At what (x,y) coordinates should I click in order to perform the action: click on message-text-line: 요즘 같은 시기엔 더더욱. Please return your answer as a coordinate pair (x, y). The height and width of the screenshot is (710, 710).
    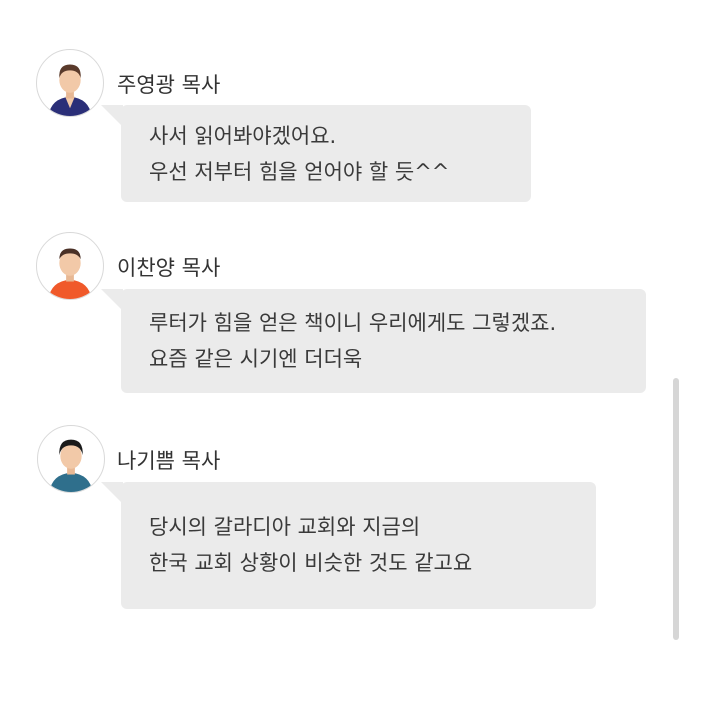
    Looking at the image, I should click on (256, 359).